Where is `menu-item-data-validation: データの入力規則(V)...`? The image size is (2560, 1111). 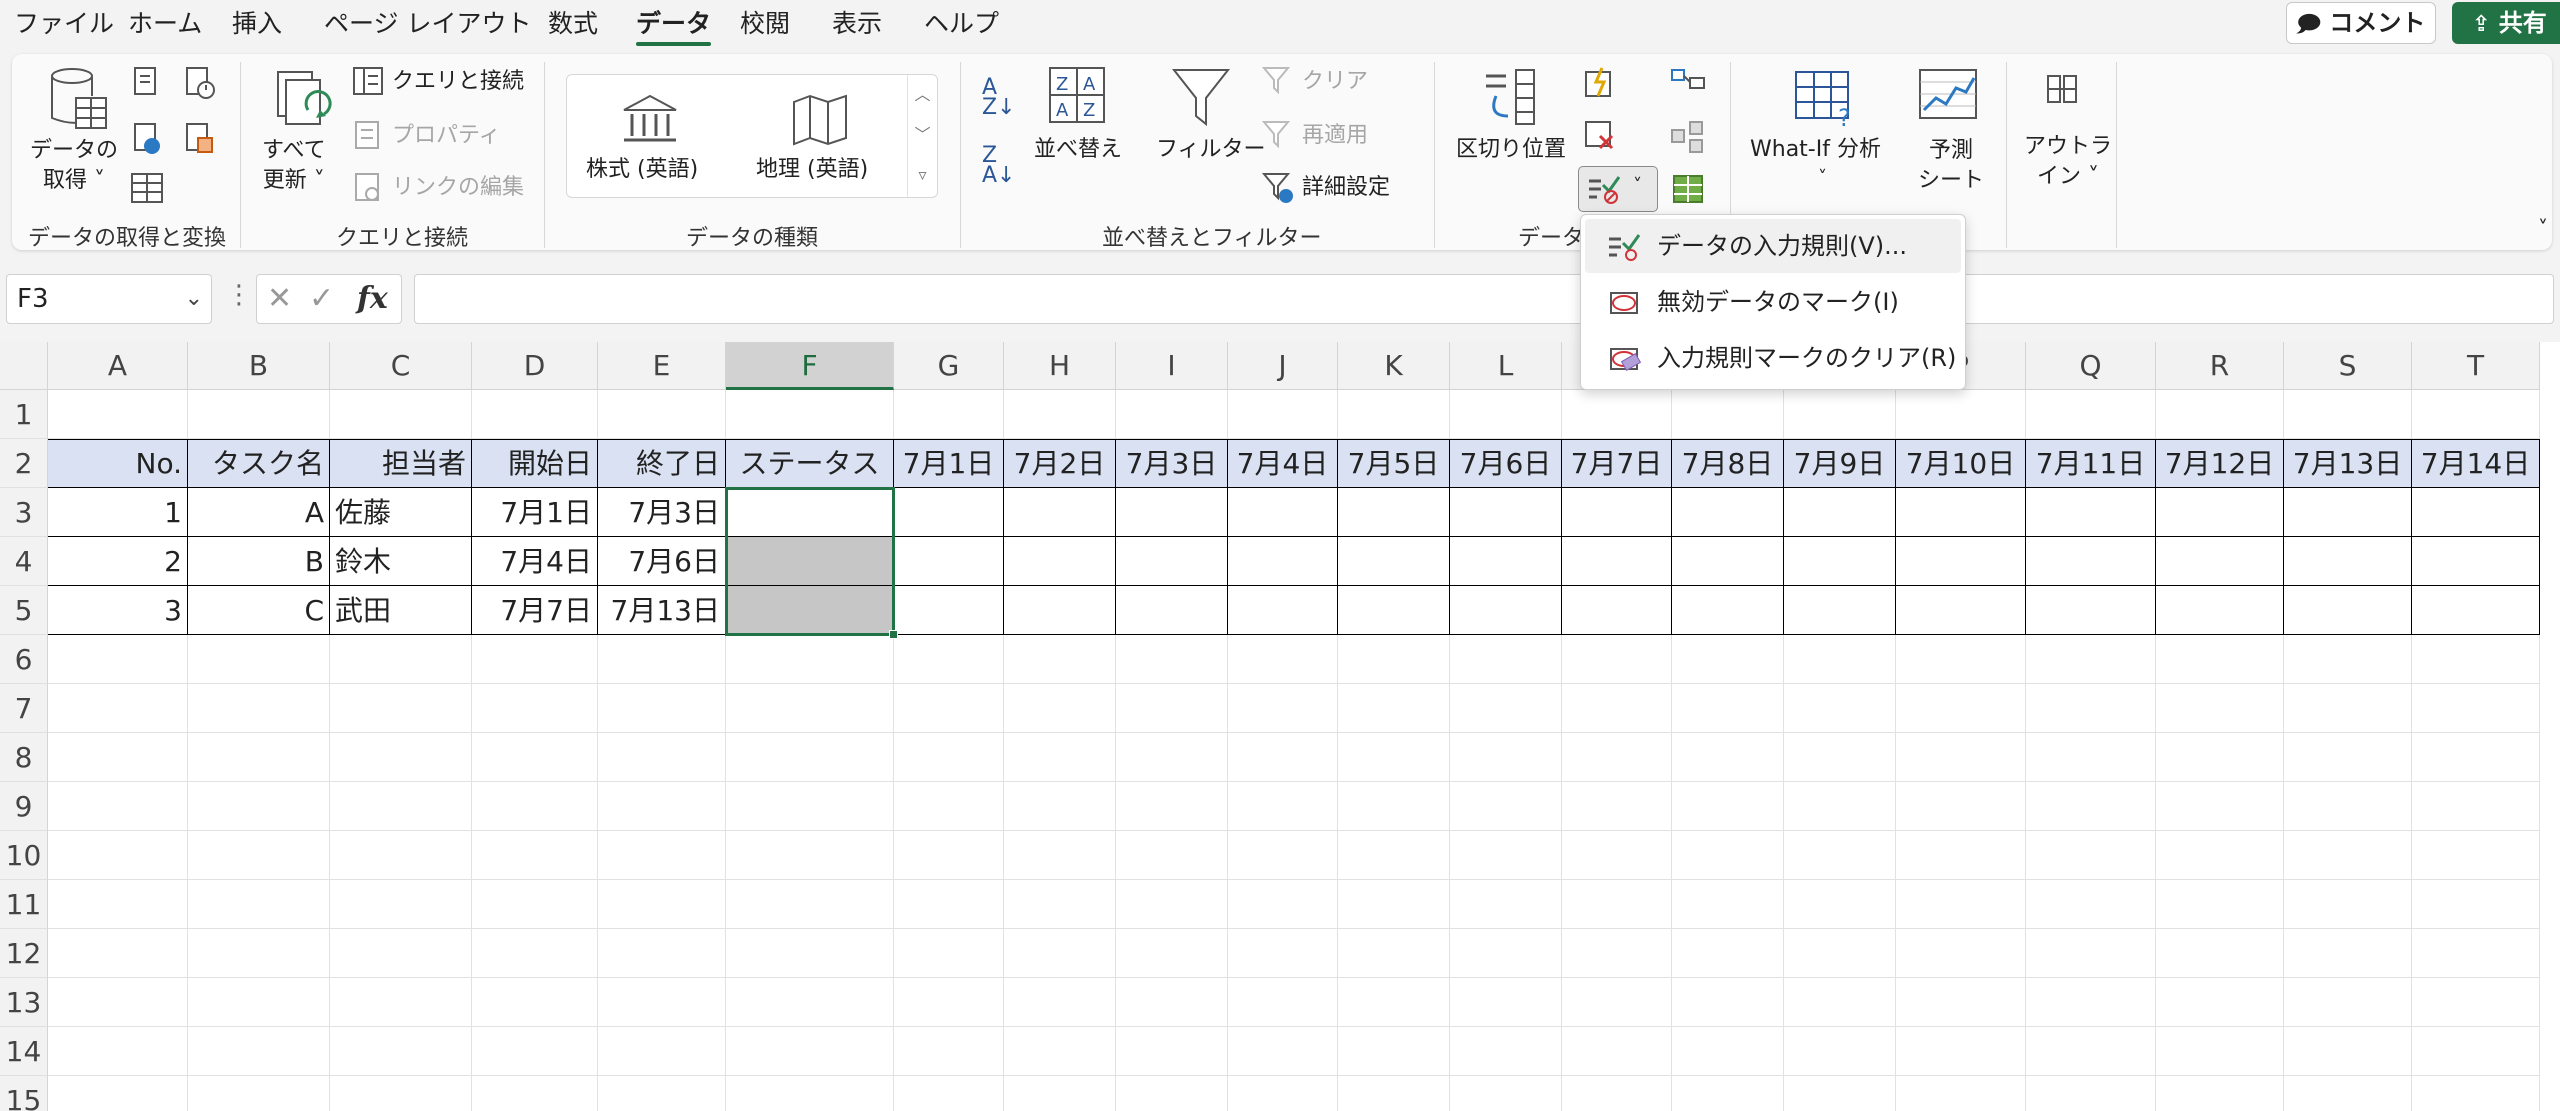 menu-item-data-validation: データの入力規則(V)... is located at coordinates (1773, 246).